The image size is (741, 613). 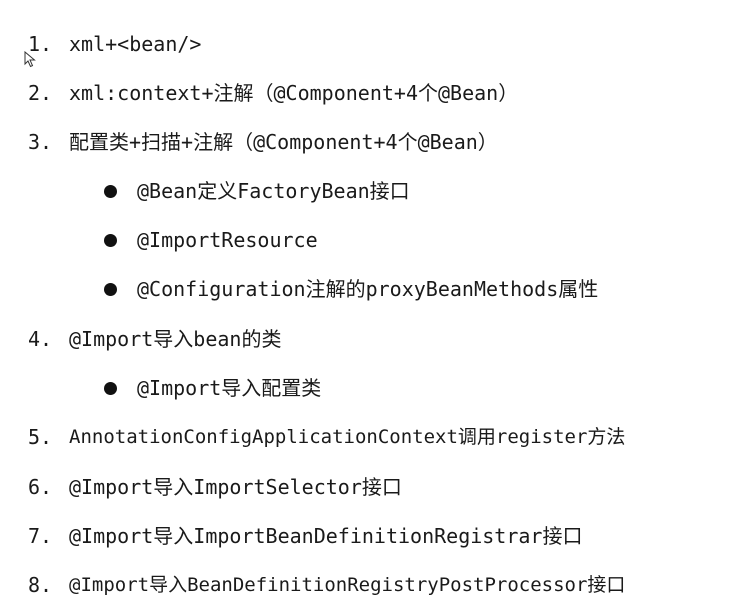 I want to click on list-item-text: @Import导入bean的类, so click(x=175, y=339).